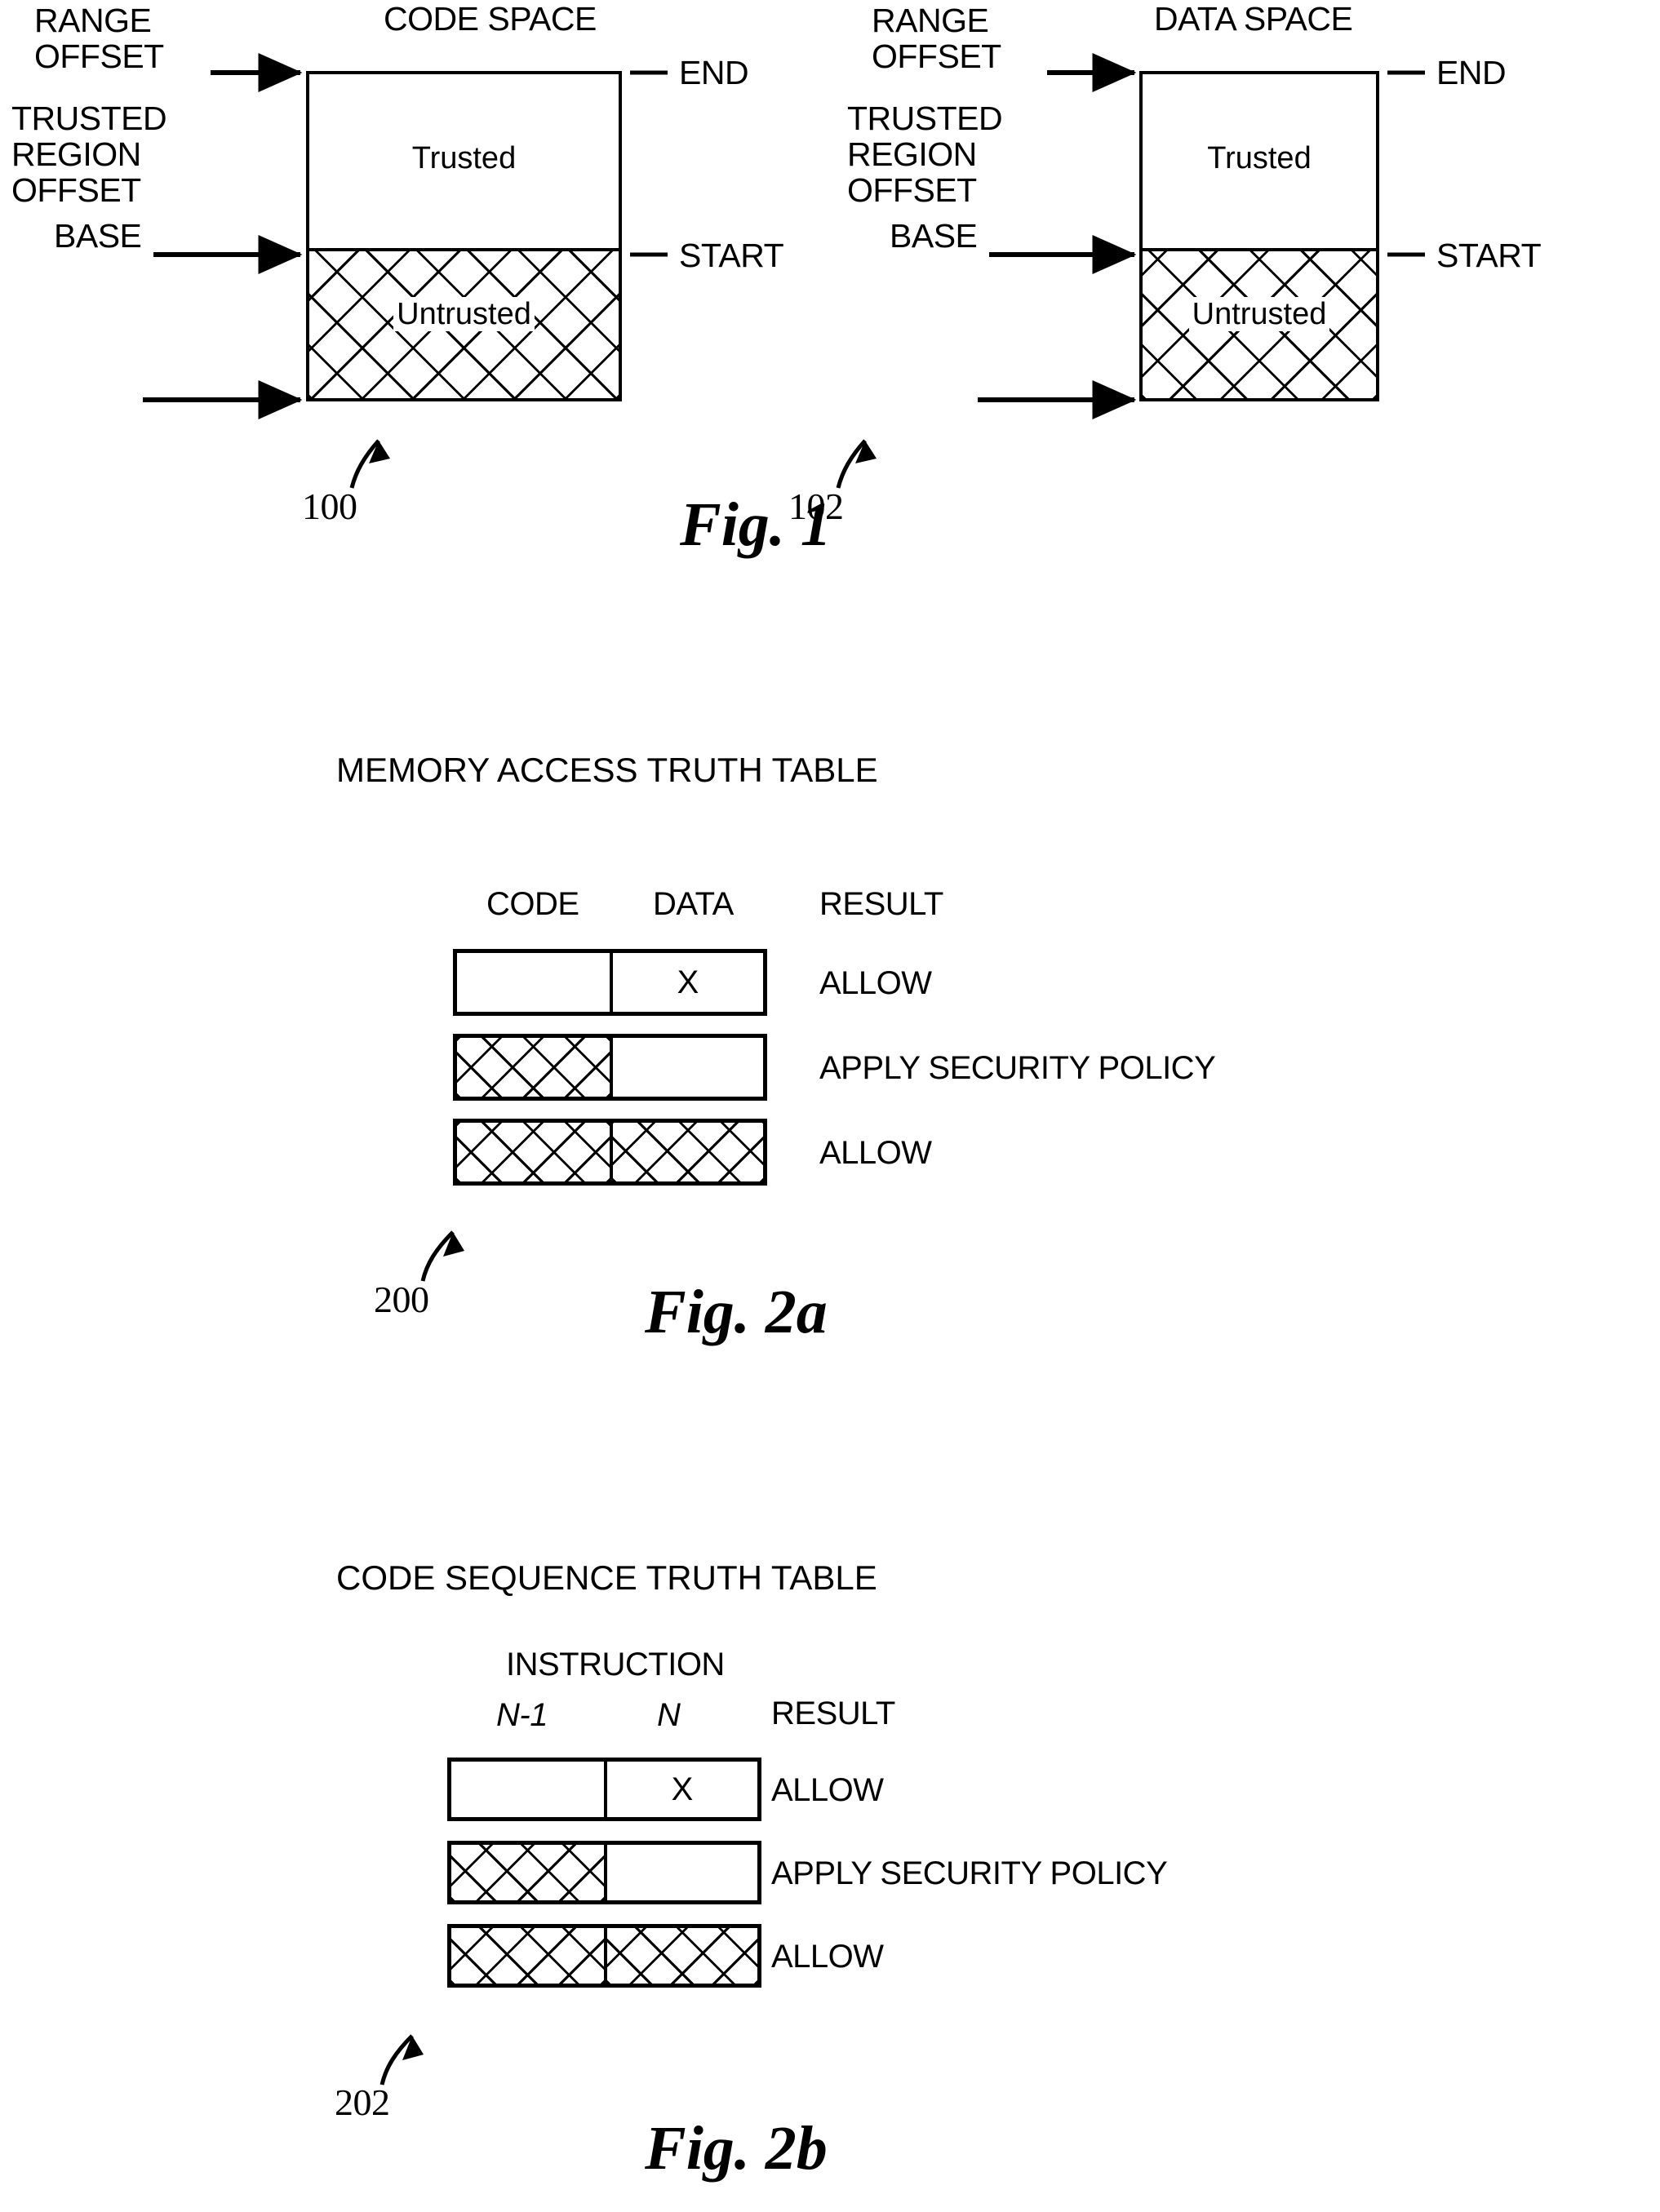 The width and height of the screenshot is (1660, 2212). I want to click on code-trusted-region: Trusted, so click(464, 164).